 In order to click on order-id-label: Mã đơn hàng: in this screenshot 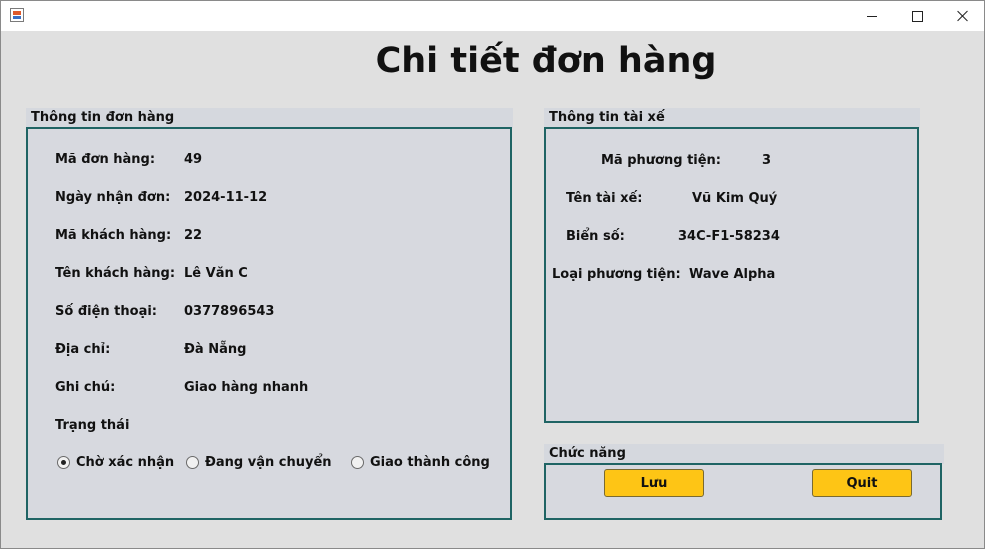, I will do `click(105, 159)`.